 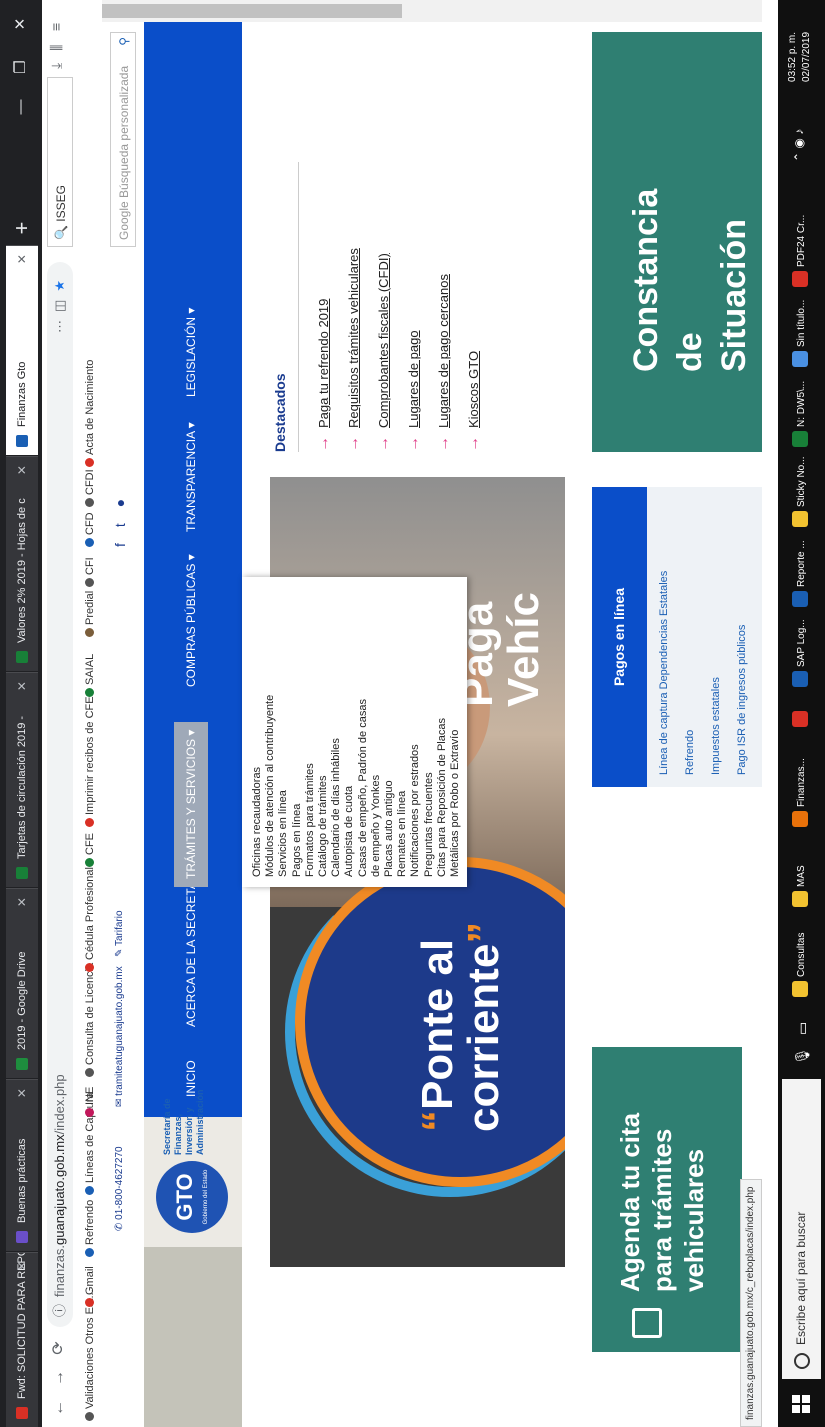 I want to click on pagos-link: Línea de captura Dependencias Estatales, so click(x=664, y=673).